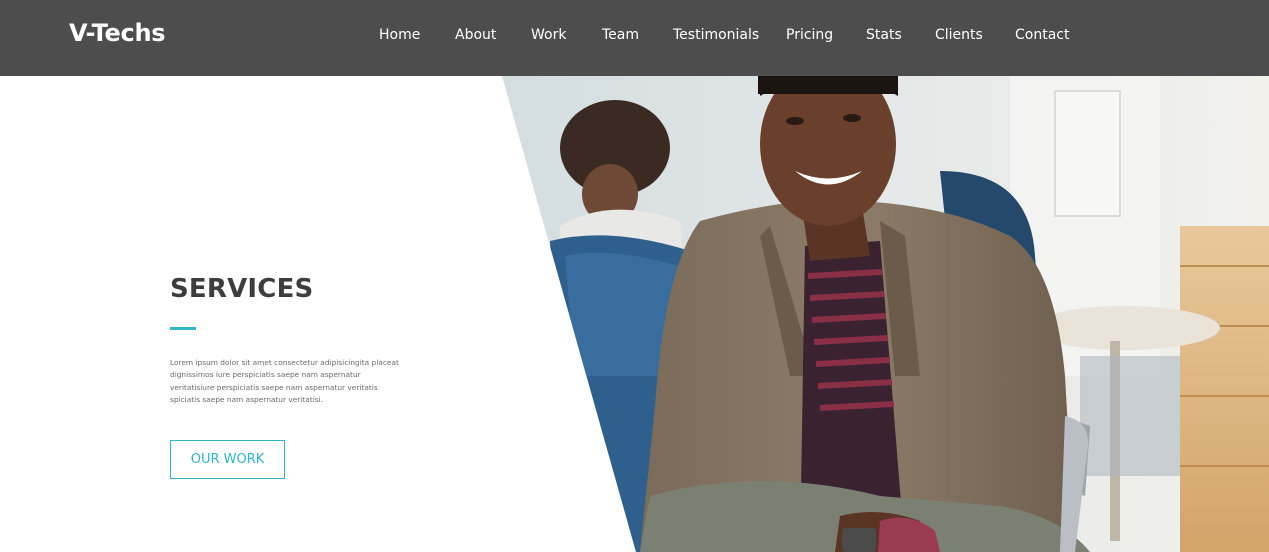  I want to click on nav-testimonials: Testimonials, so click(716, 35).